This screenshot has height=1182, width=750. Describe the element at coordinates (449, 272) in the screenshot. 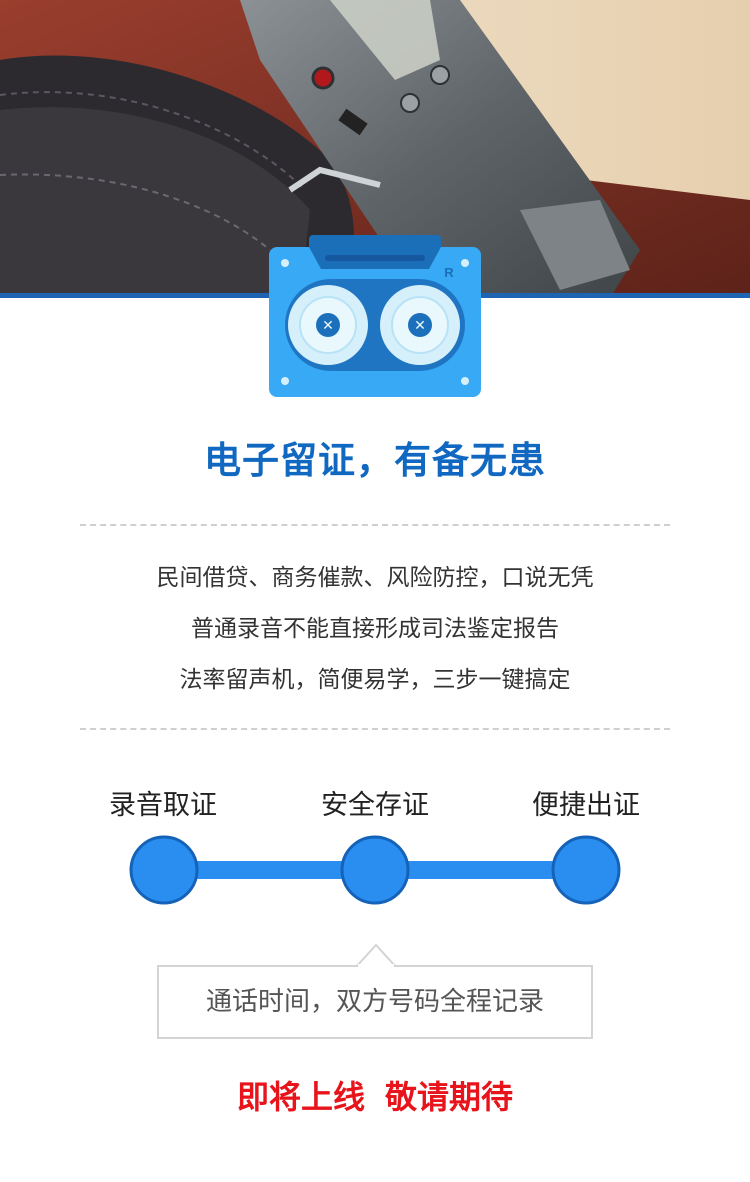

I see `cassette-label: R` at that location.